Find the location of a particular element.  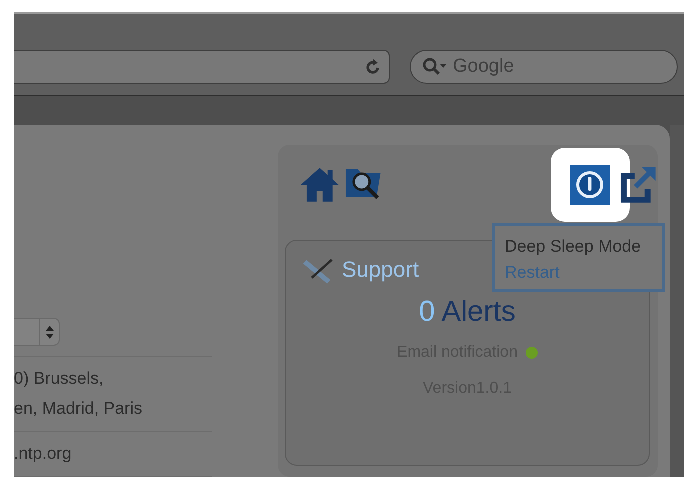

restart-link: Restart is located at coordinates (532, 273).